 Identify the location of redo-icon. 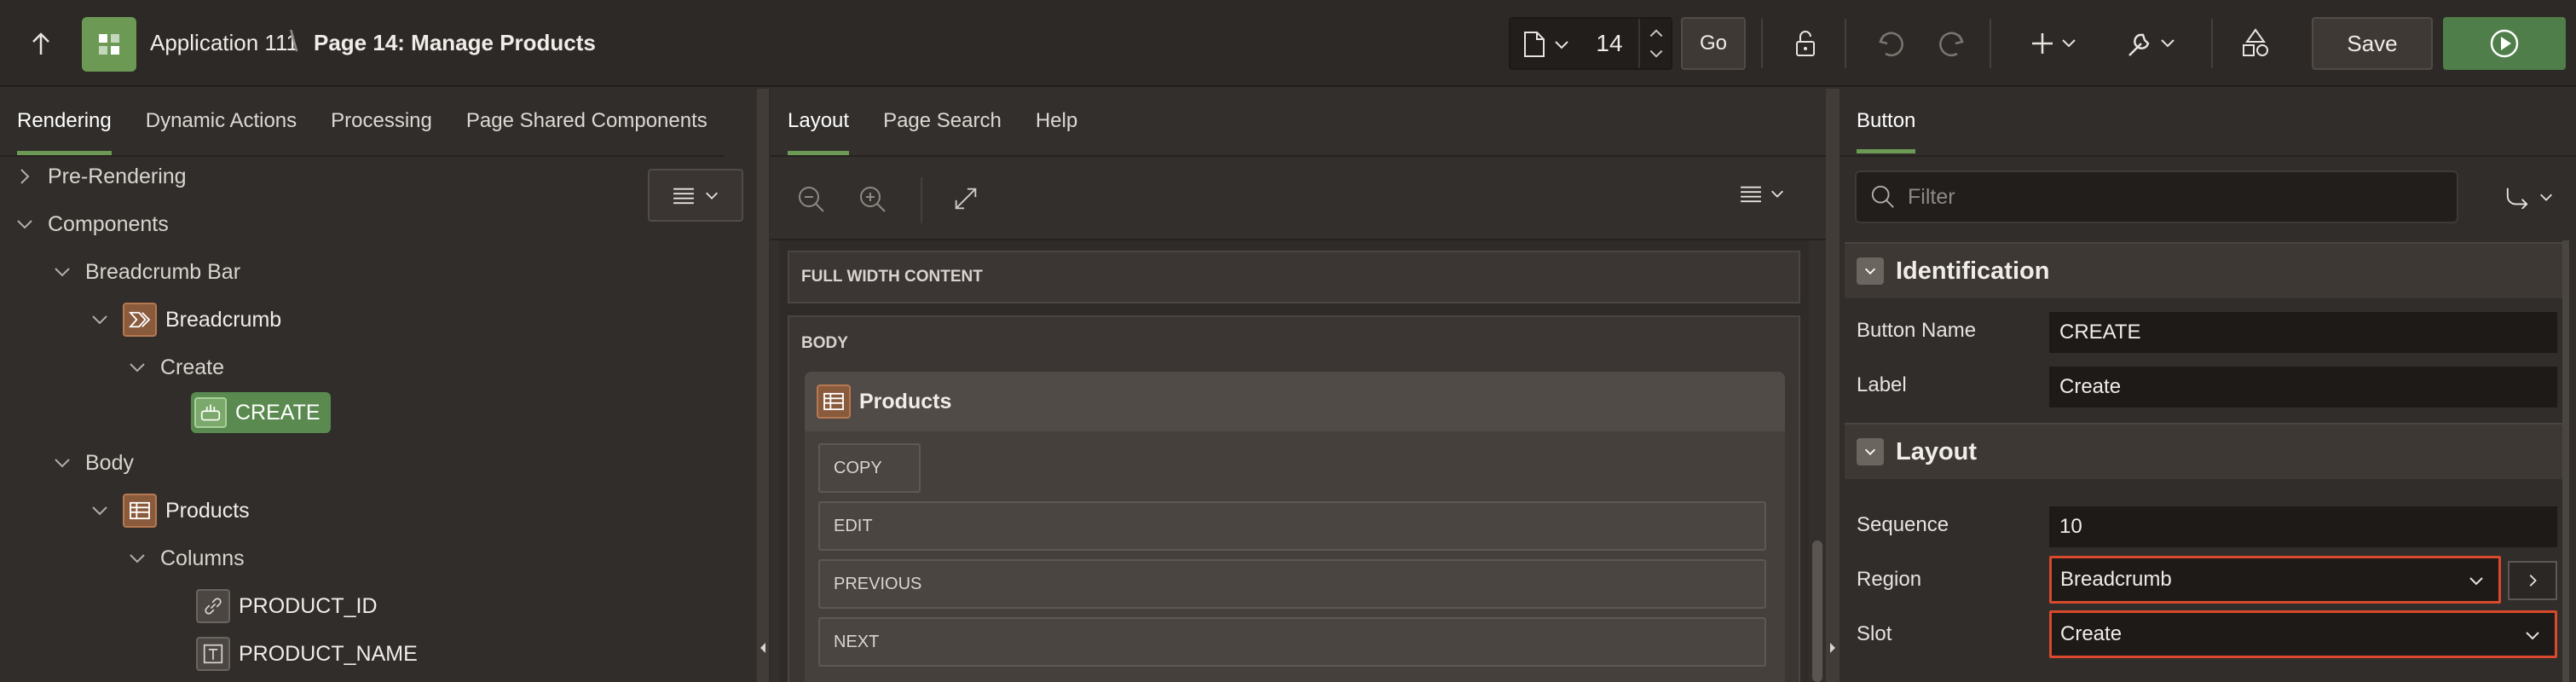
(1952, 44).